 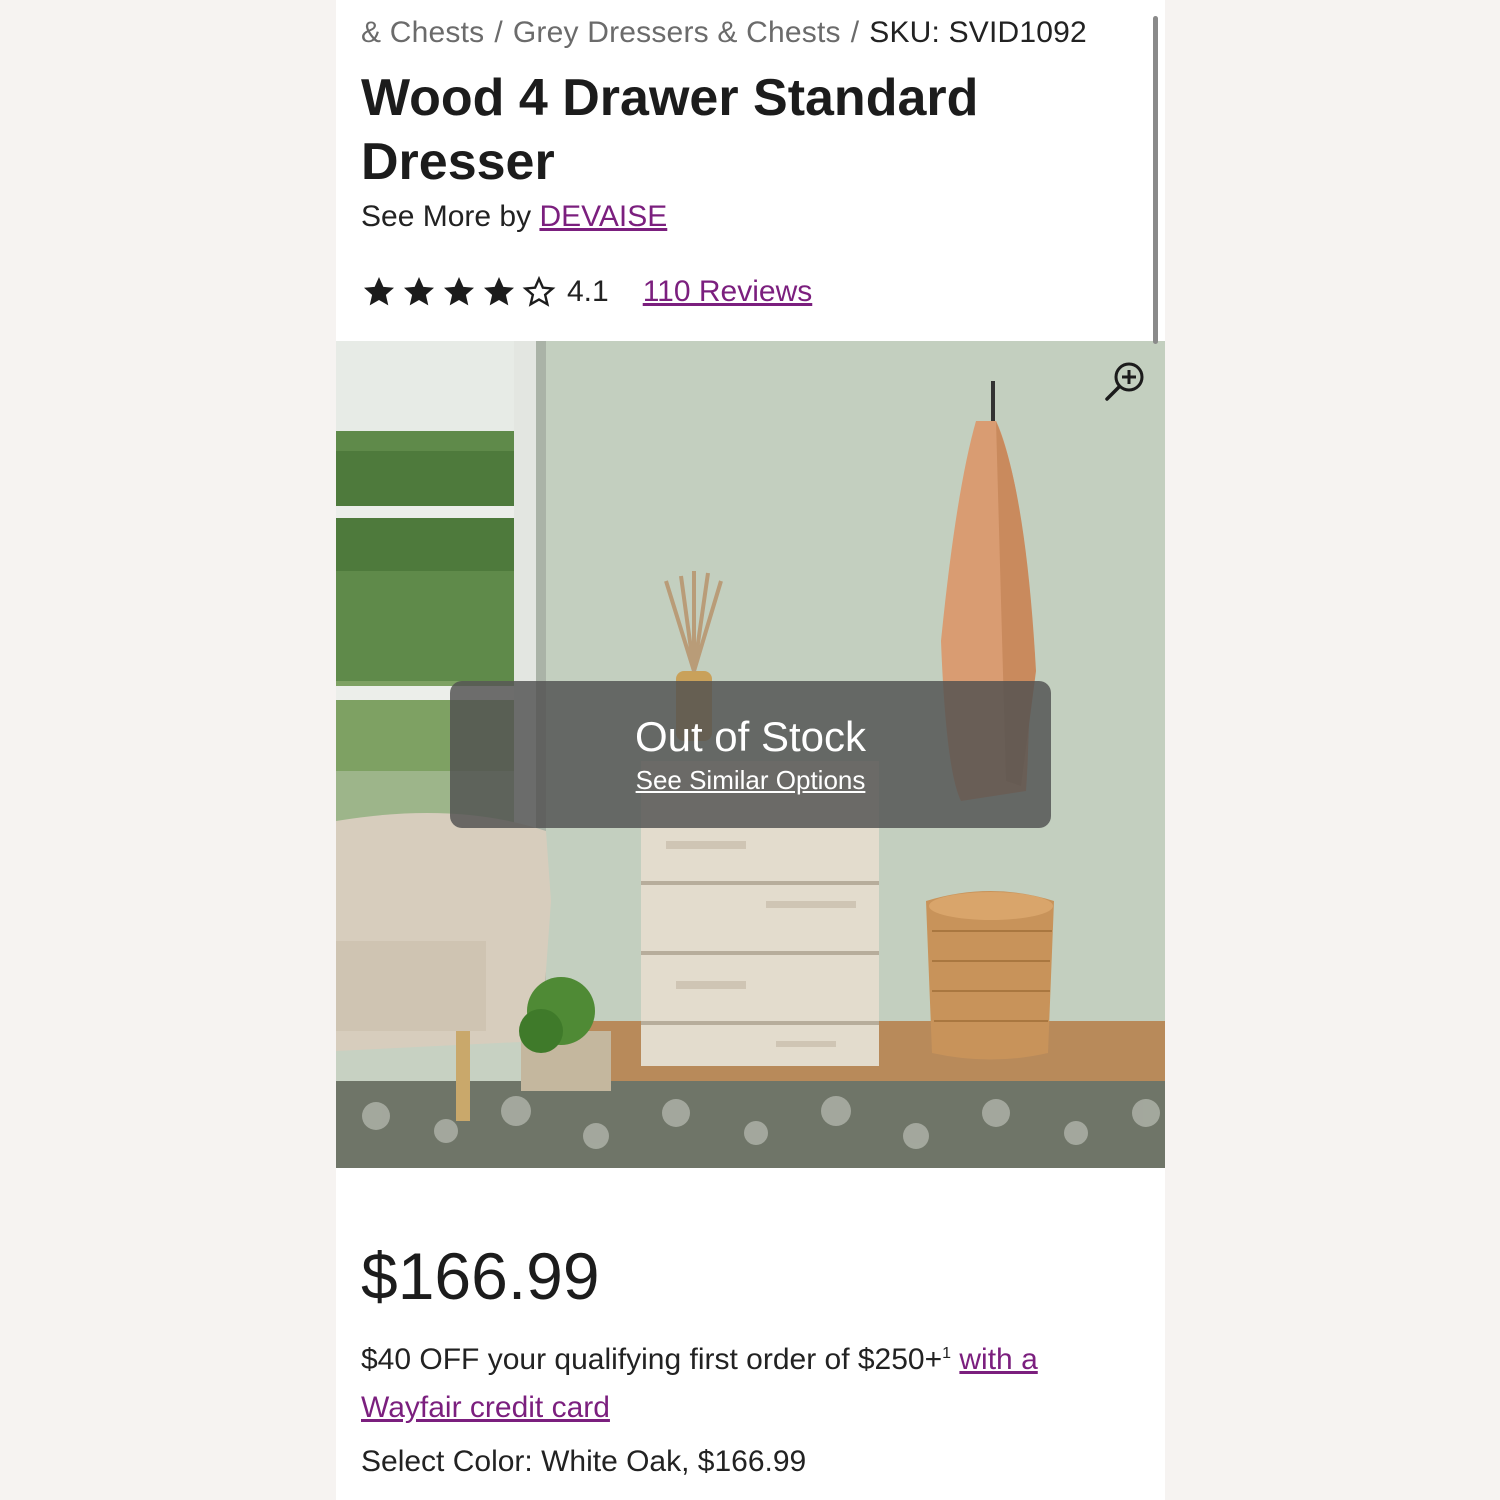 I want to click on out-of-stock-overlay: Out of Stock See Similar Options, so click(x=750, y=754).